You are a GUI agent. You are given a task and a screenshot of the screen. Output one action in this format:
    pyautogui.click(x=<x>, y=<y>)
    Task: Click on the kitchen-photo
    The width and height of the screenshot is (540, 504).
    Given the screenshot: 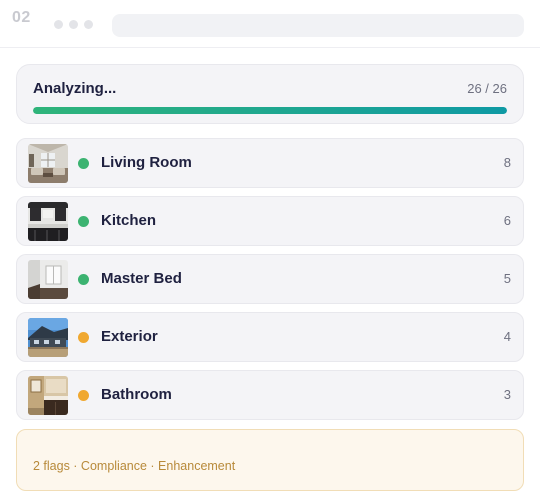 What is the action you would take?
    pyautogui.click(x=48, y=221)
    